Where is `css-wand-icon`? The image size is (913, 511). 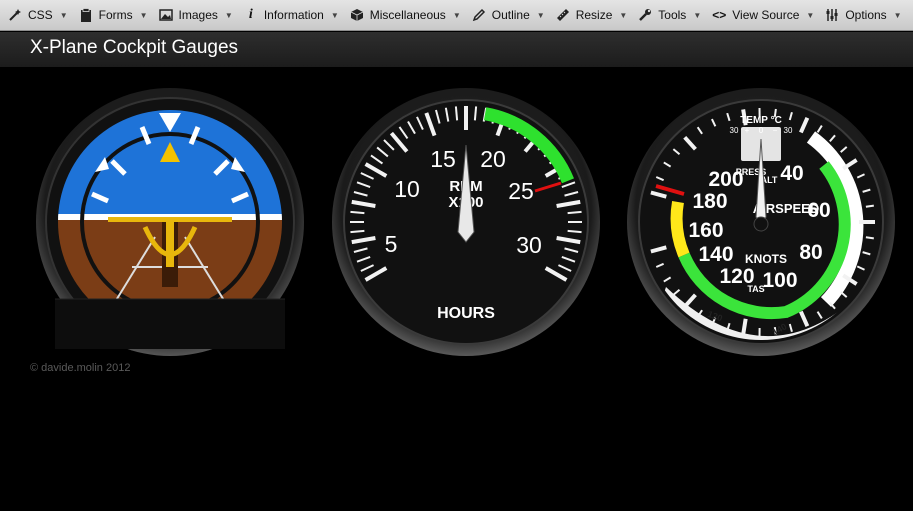
css-wand-icon is located at coordinates (15, 15).